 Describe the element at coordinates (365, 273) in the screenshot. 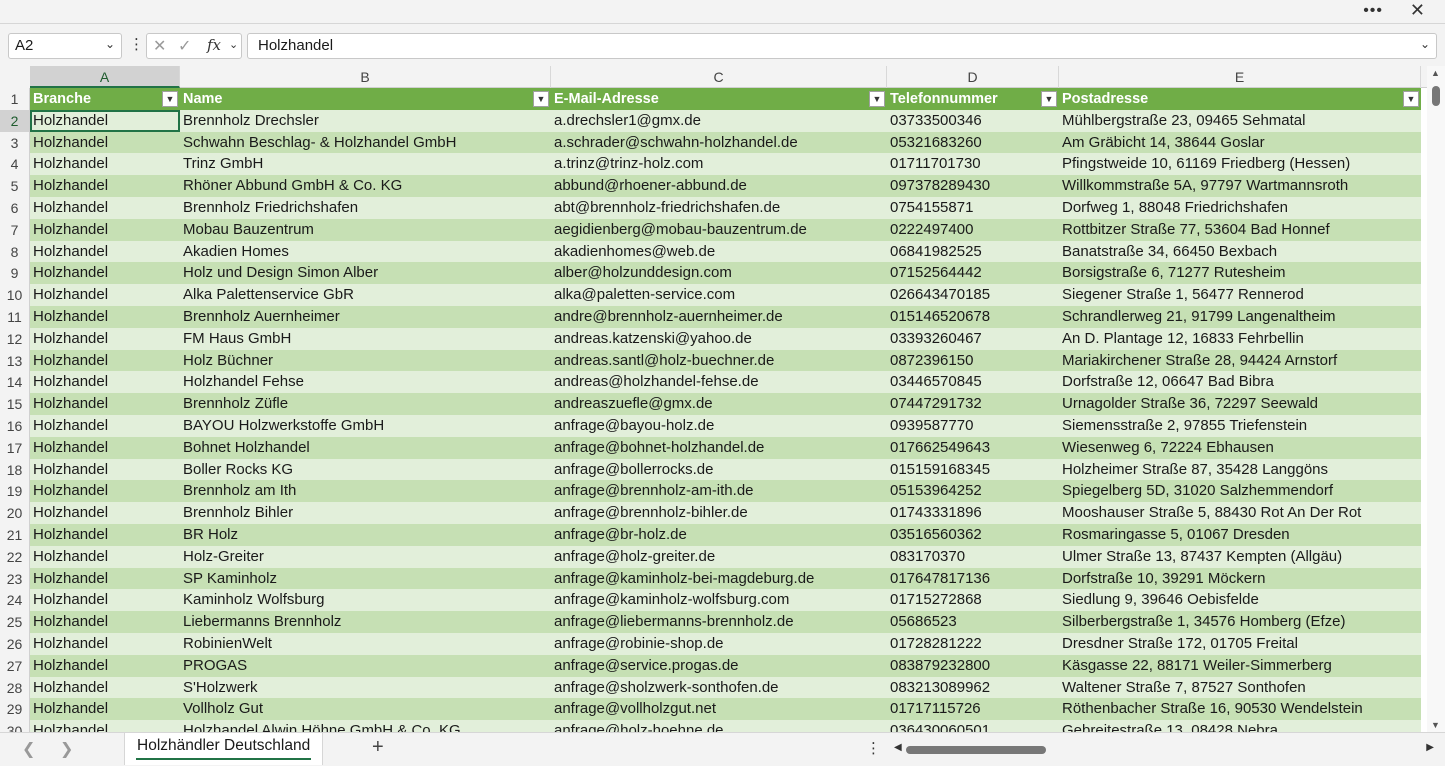

I see `table-cell: Holz und Design Simon Alber` at that location.